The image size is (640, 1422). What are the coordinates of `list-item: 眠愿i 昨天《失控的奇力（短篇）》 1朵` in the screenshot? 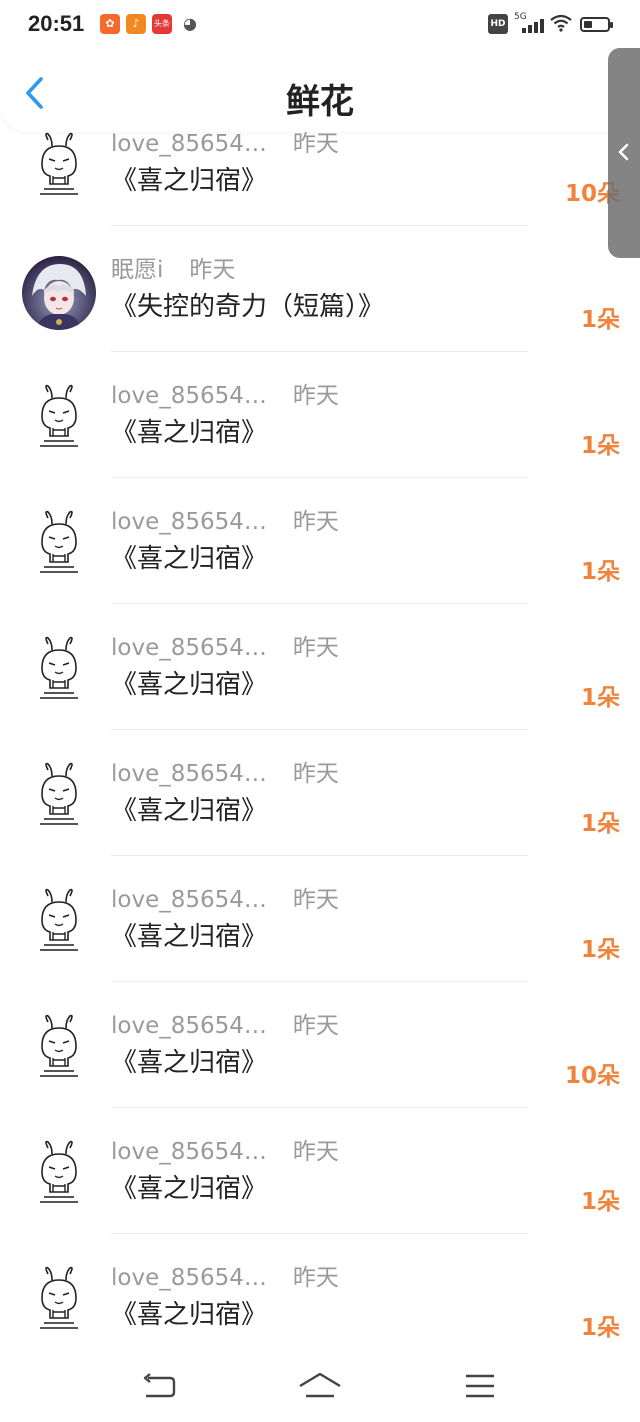 It's located at (320, 289).